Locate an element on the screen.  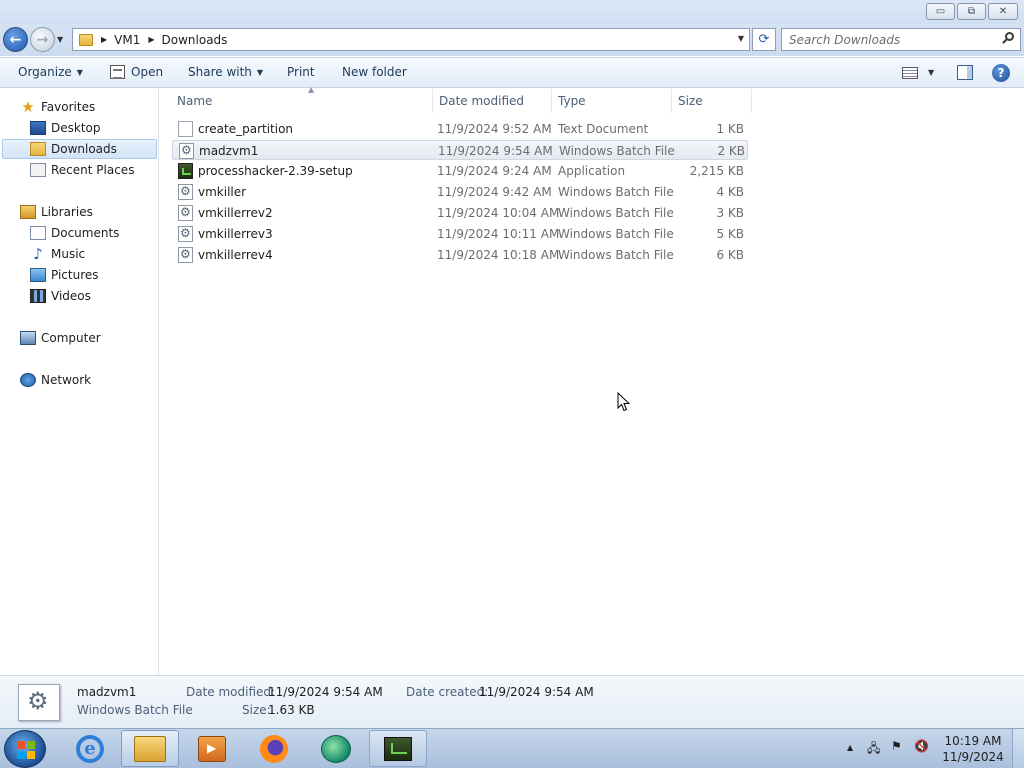
nav-item-music: ♪ Music is located at coordinates (57, 254).